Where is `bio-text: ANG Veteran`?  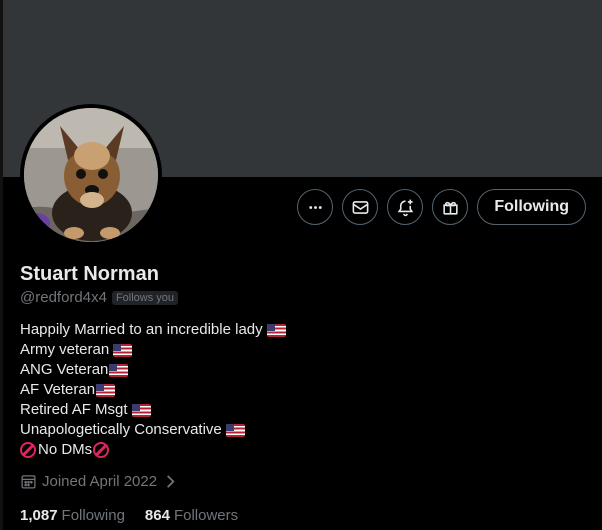 bio-text: ANG Veteran is located at coordinates (64, 369).